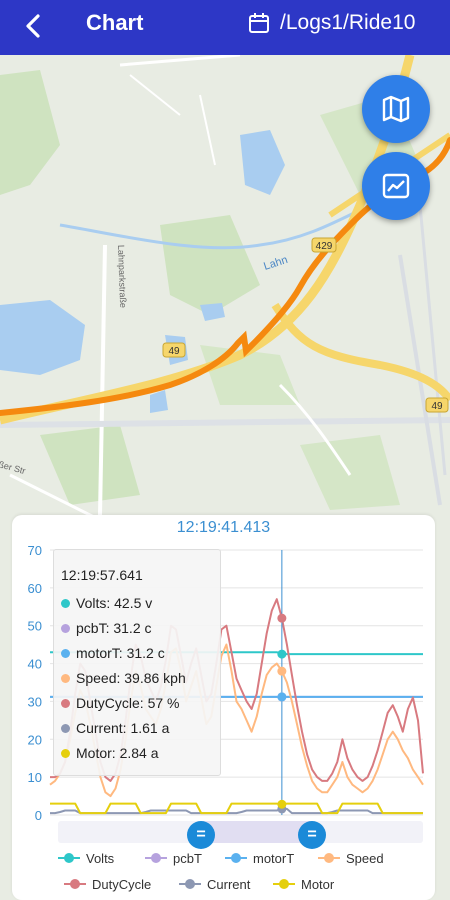 The height and width of the screenshot is (900, 450). I want to click on legend-label: motorT, so click(274, 858).